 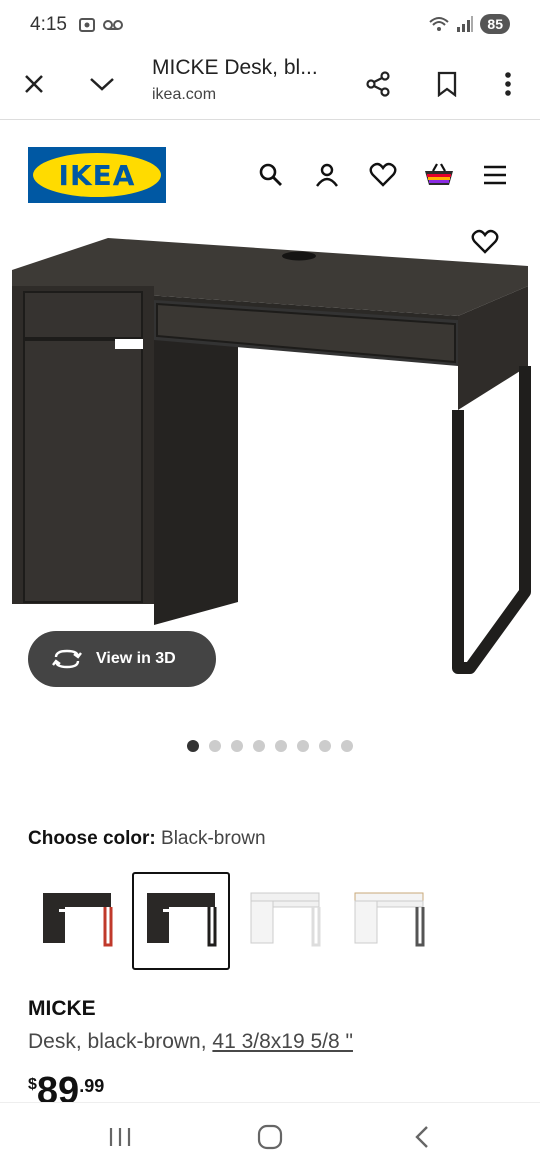 What do you see at coordinates (270, 25) in the screenshot?
I see `status-bar: 4:15 85` at bounding box center [270, 25].